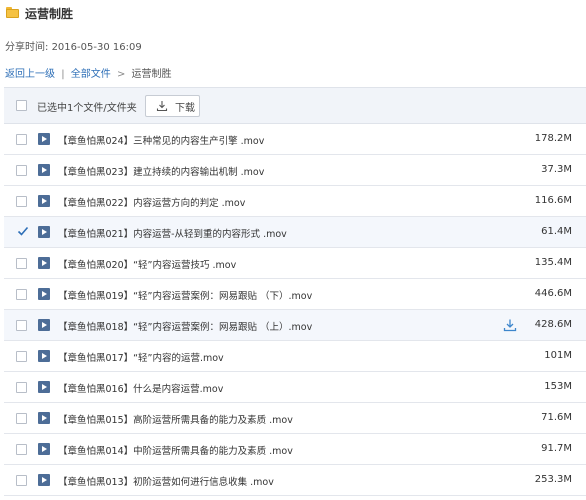 The height and width of the screenshot is (500, 586). Describe the element at coordinates (295, 356) in the screenshot. I see `file-row: 【章鱼怕黑017】“轻”内容的运营.mov 101M` at that location.